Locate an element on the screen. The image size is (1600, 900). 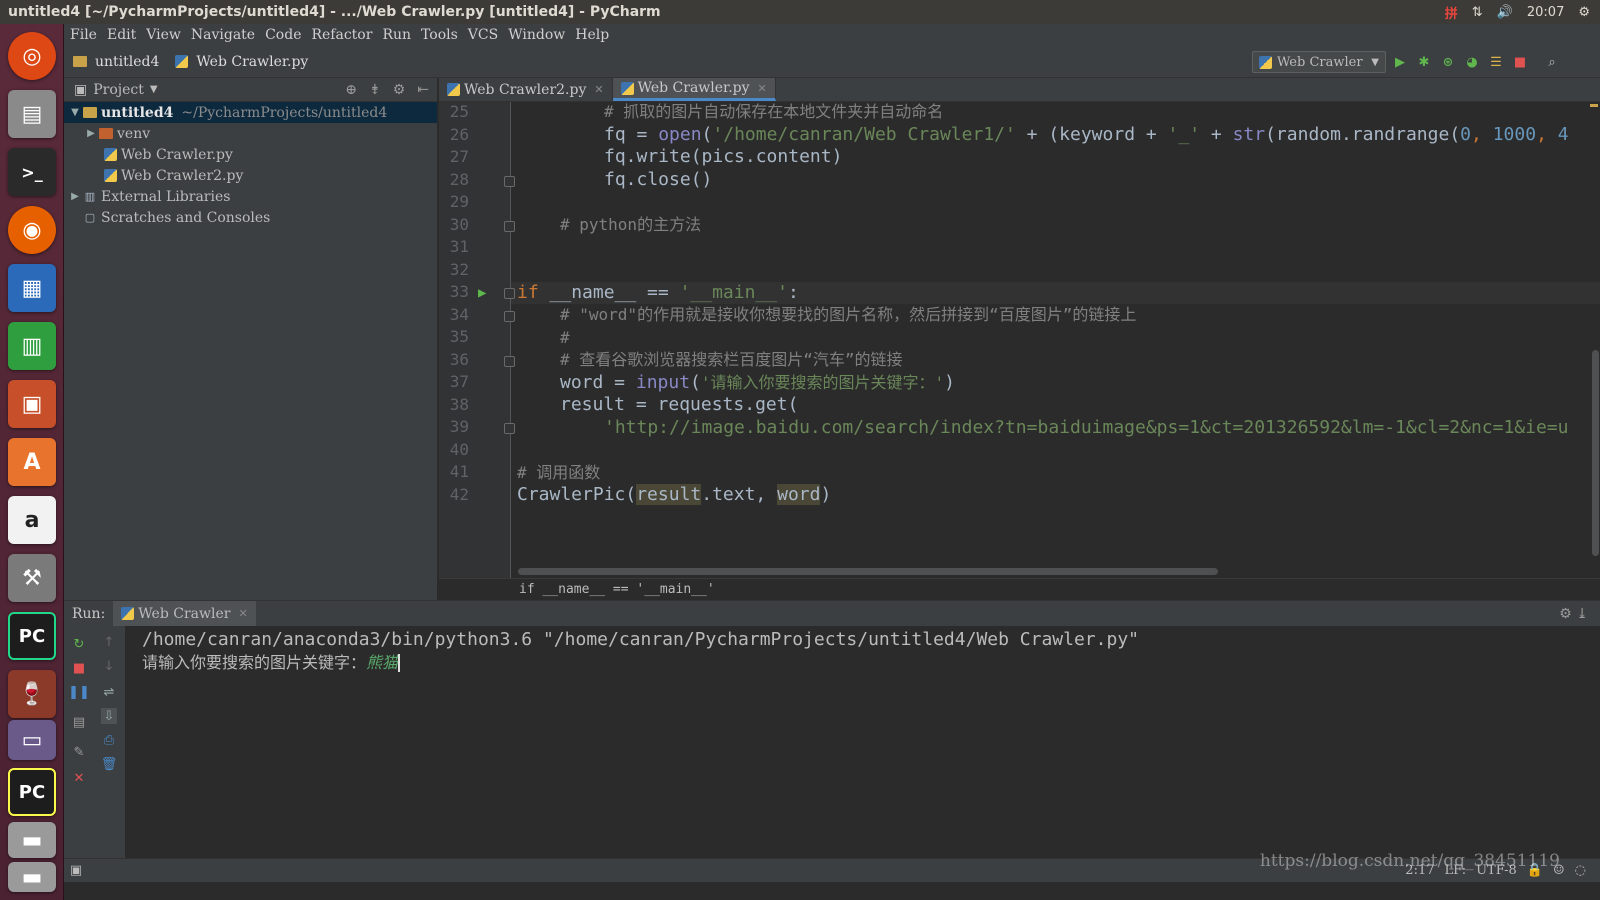
network-icon: ⇅ is located at coordinates (1477, 12).